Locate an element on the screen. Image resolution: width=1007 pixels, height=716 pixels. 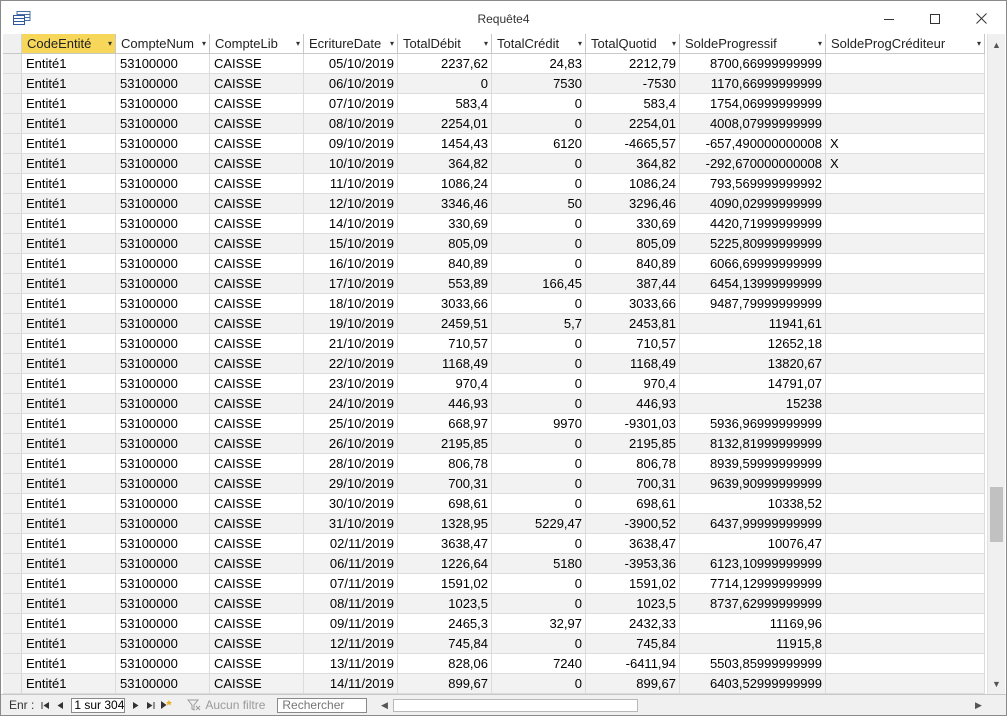
cell-ecriture-date: 09/10/2019 is located at coordinates (351, 144).